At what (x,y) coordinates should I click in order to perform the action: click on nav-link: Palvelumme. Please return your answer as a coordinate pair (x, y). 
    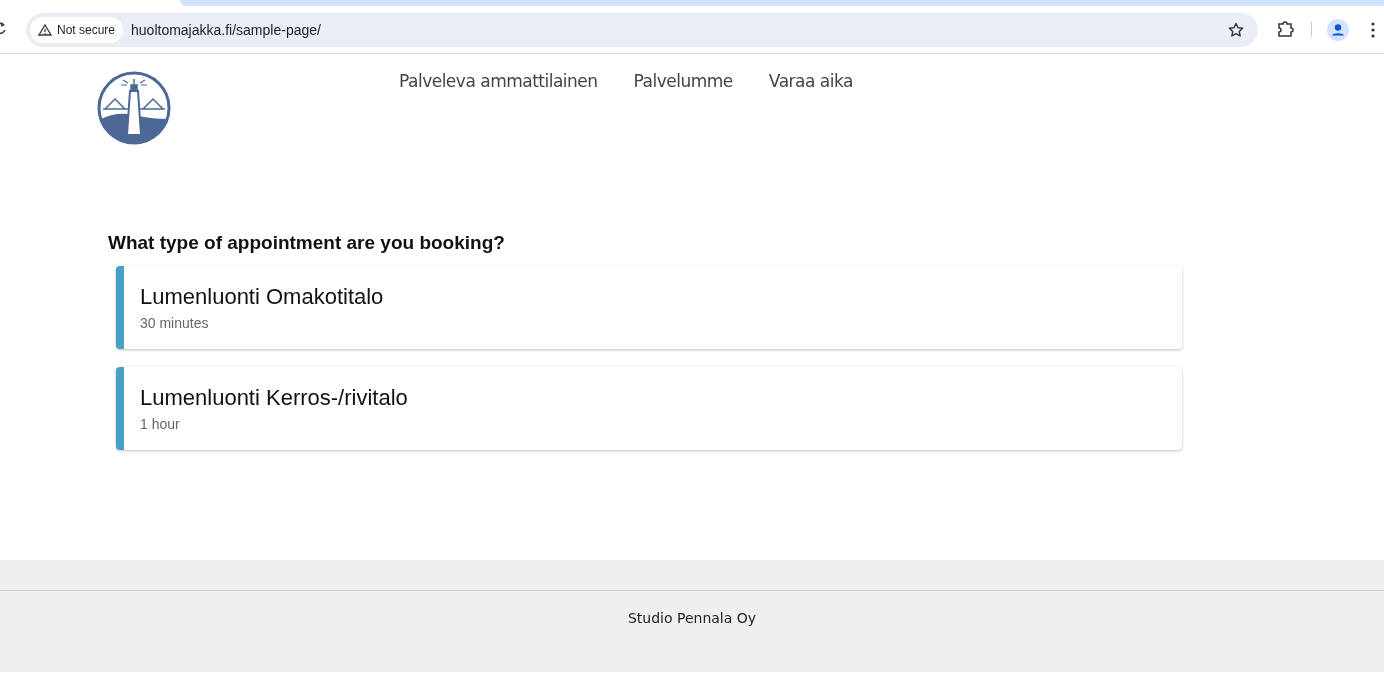
    Looking at the image, I should click on (683, 117).